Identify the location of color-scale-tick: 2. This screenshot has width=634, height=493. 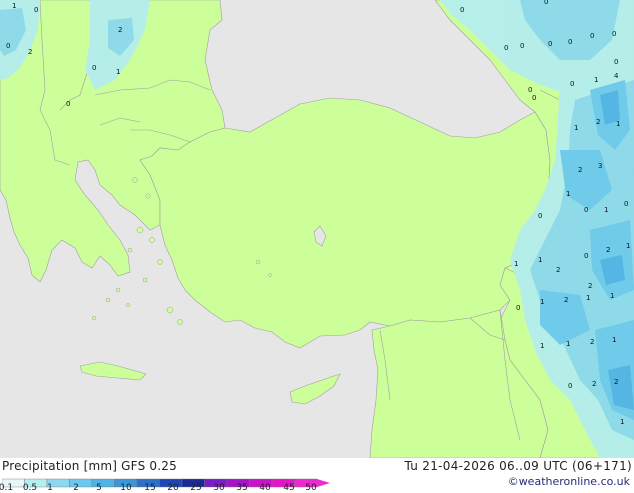
(76, 488).